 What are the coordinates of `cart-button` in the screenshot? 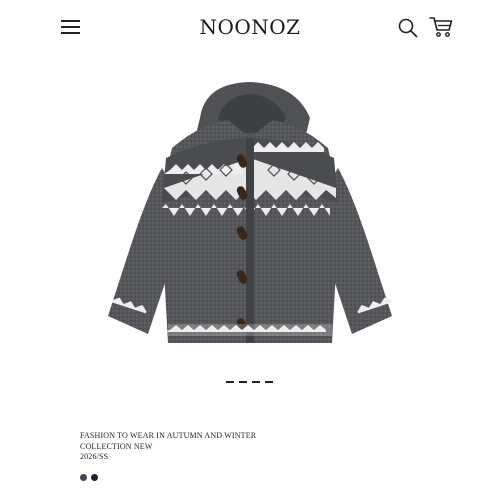 It's located at (441, 27).